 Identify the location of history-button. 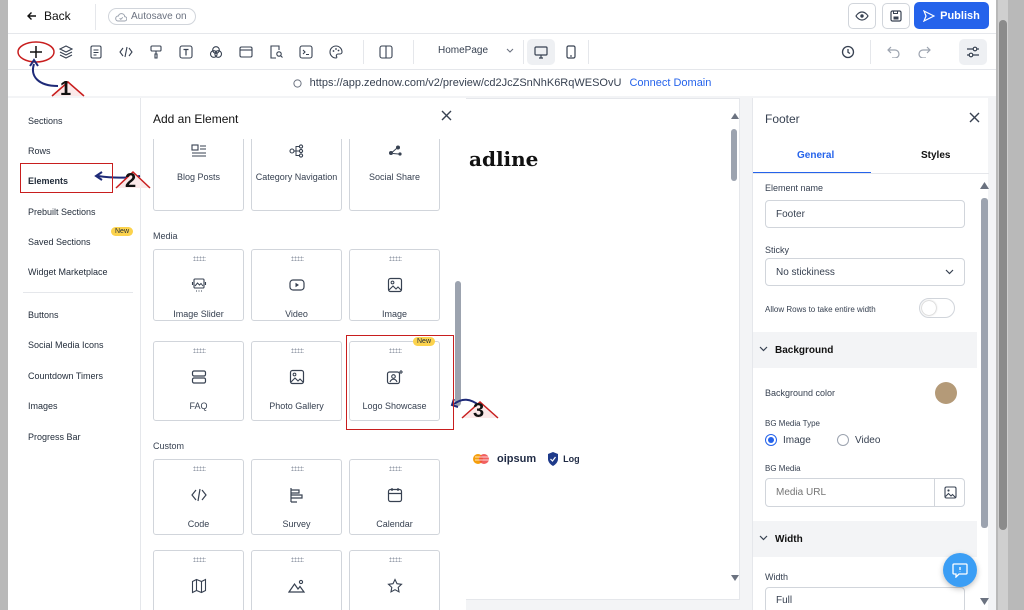
(848, 52).